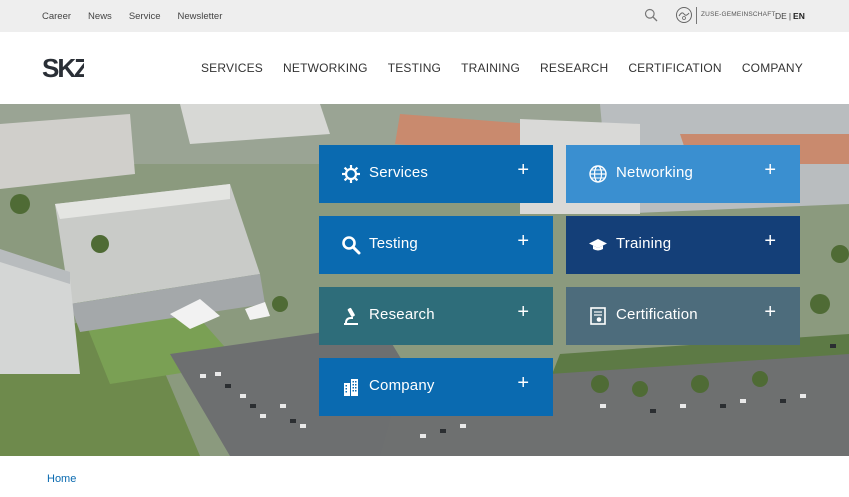 The height and width of the screenshot is (497, 849). What do you see at coordinates (61, 479) in the screenshot?
I see `breadcrumb-home: Home` at bounding box center [61, 479].